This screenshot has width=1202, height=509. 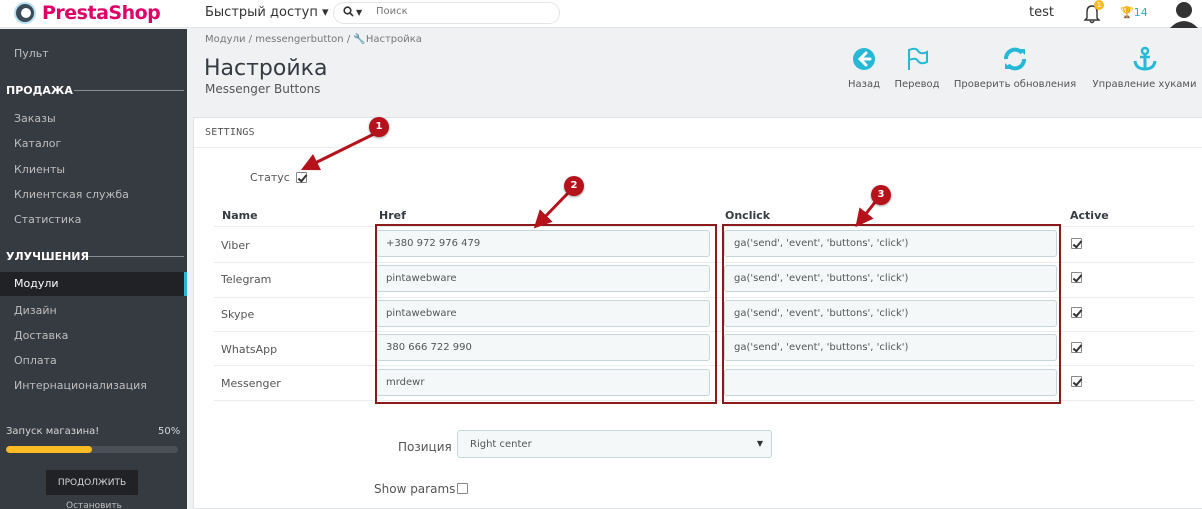 I want to click on logo: PrestaShop, so click(x=87, y=13).